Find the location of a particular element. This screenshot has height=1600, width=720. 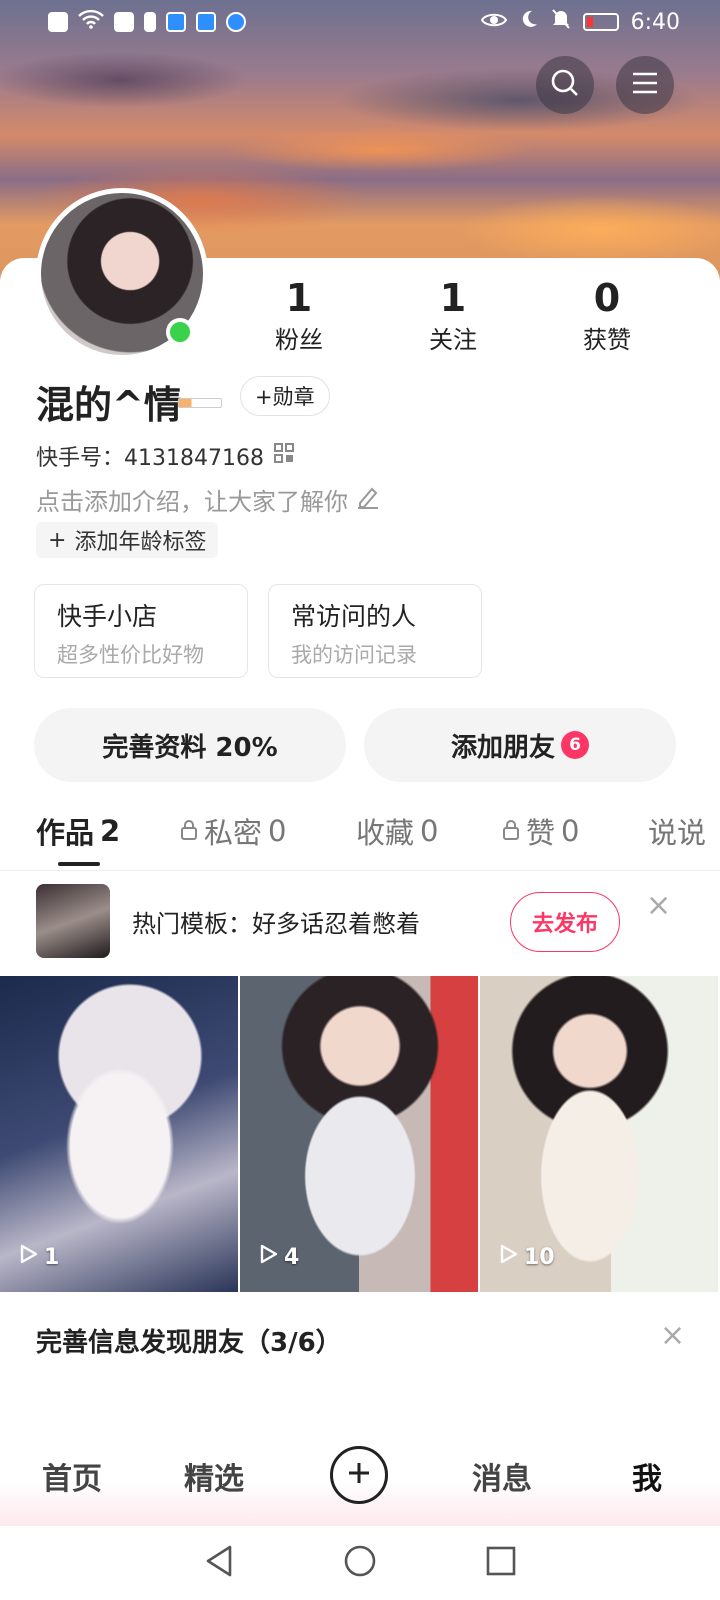

stat-following: 1 关注 is located at coordinates (453, 316).